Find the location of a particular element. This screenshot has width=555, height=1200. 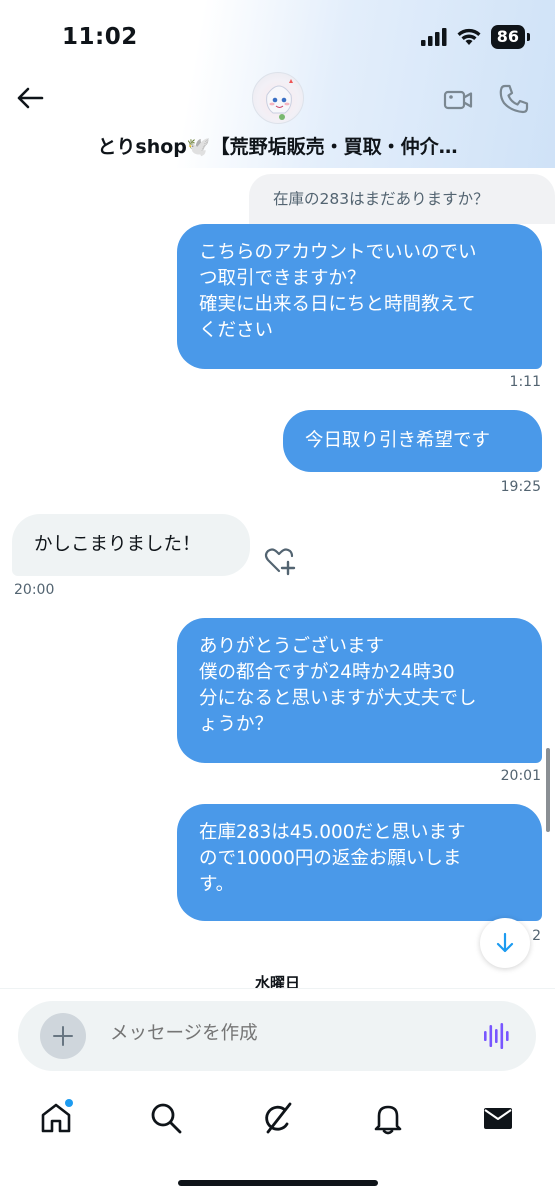

notification-dot is located at coordinates (69, 1103).